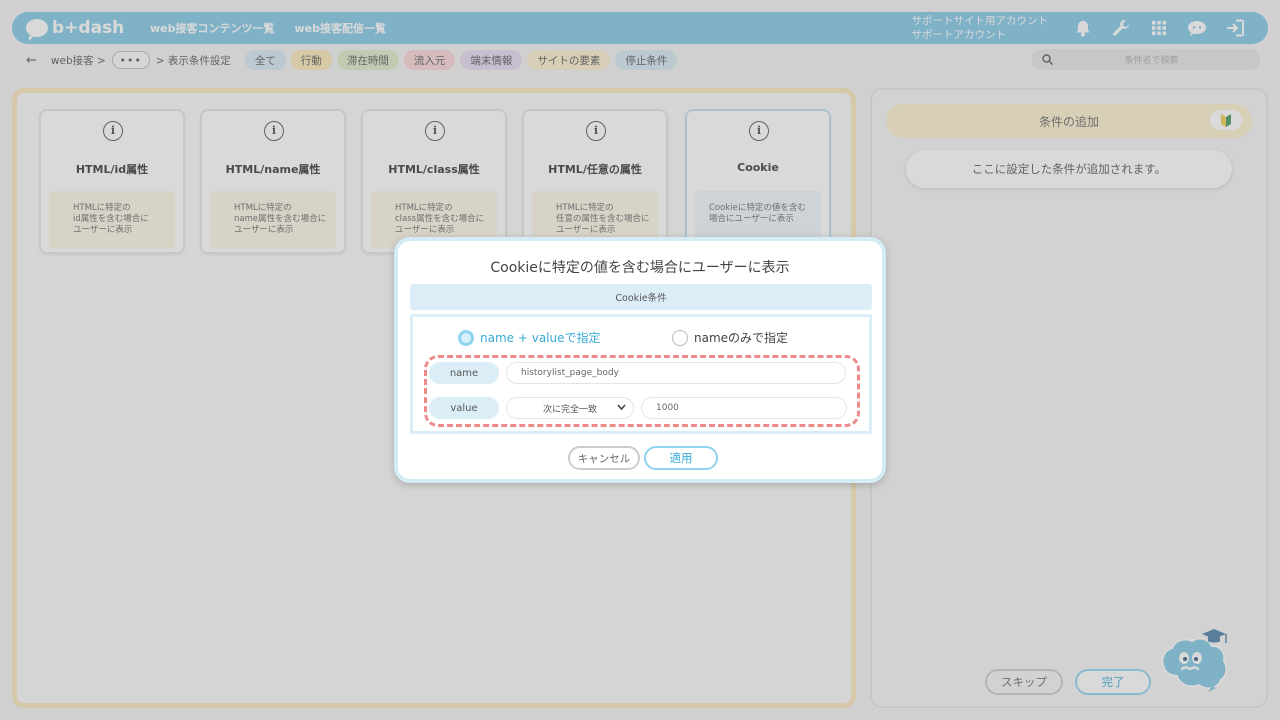 This screenshot has width=1280, height=720. What do you see at coordinates (641, 297) in the screenshot?
I see `cookie-condition-section-header: Cookie条件` at bounding box center [641, 297].